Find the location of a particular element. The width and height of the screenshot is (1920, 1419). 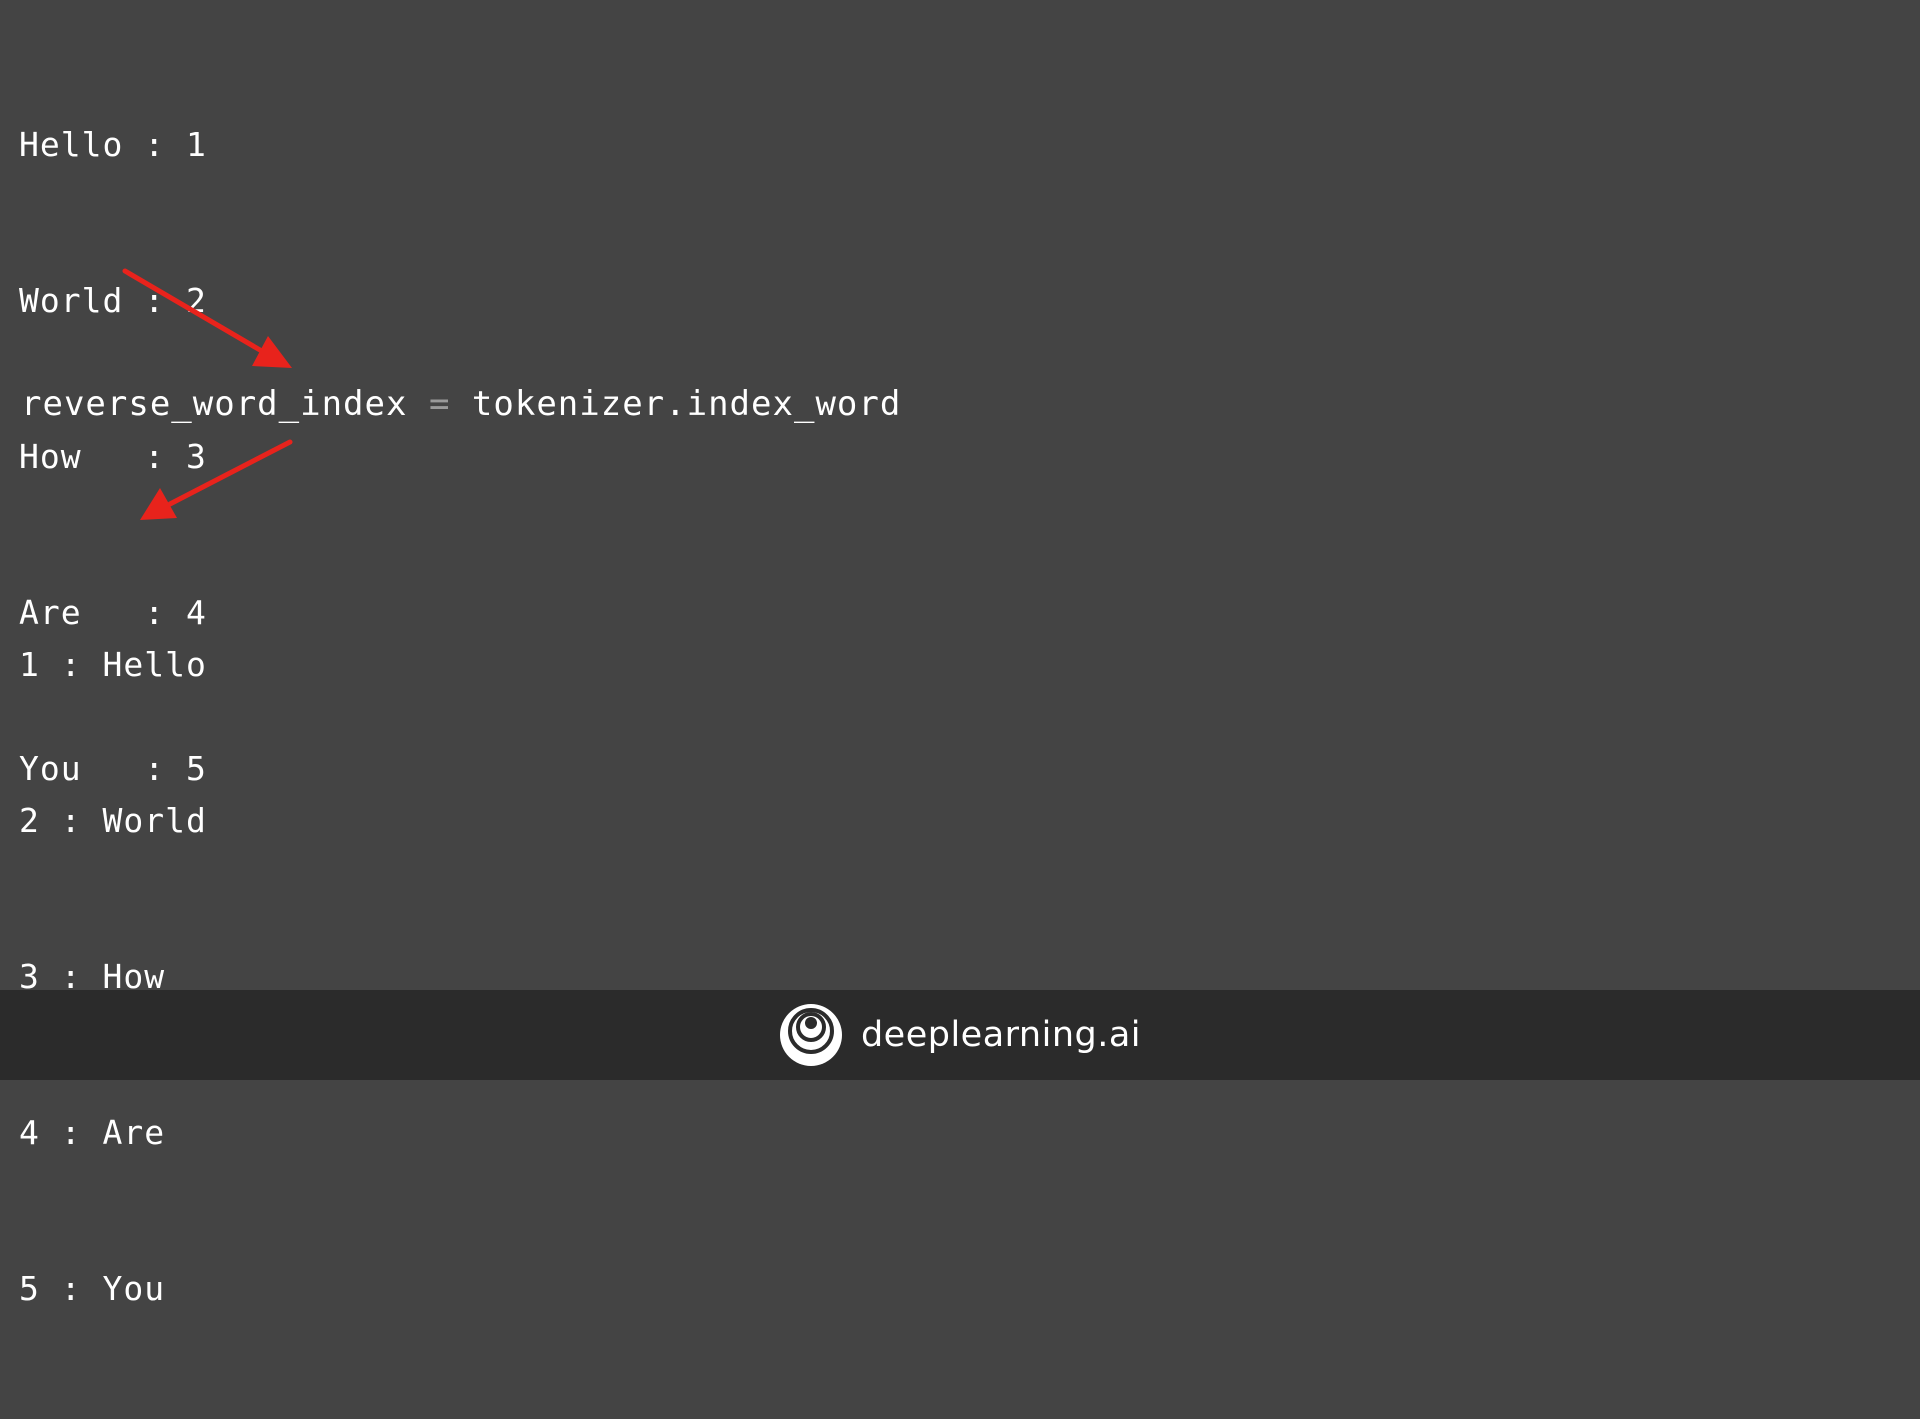

footer-bar: deeplearning.ai is located at coordinates (960, 1035).